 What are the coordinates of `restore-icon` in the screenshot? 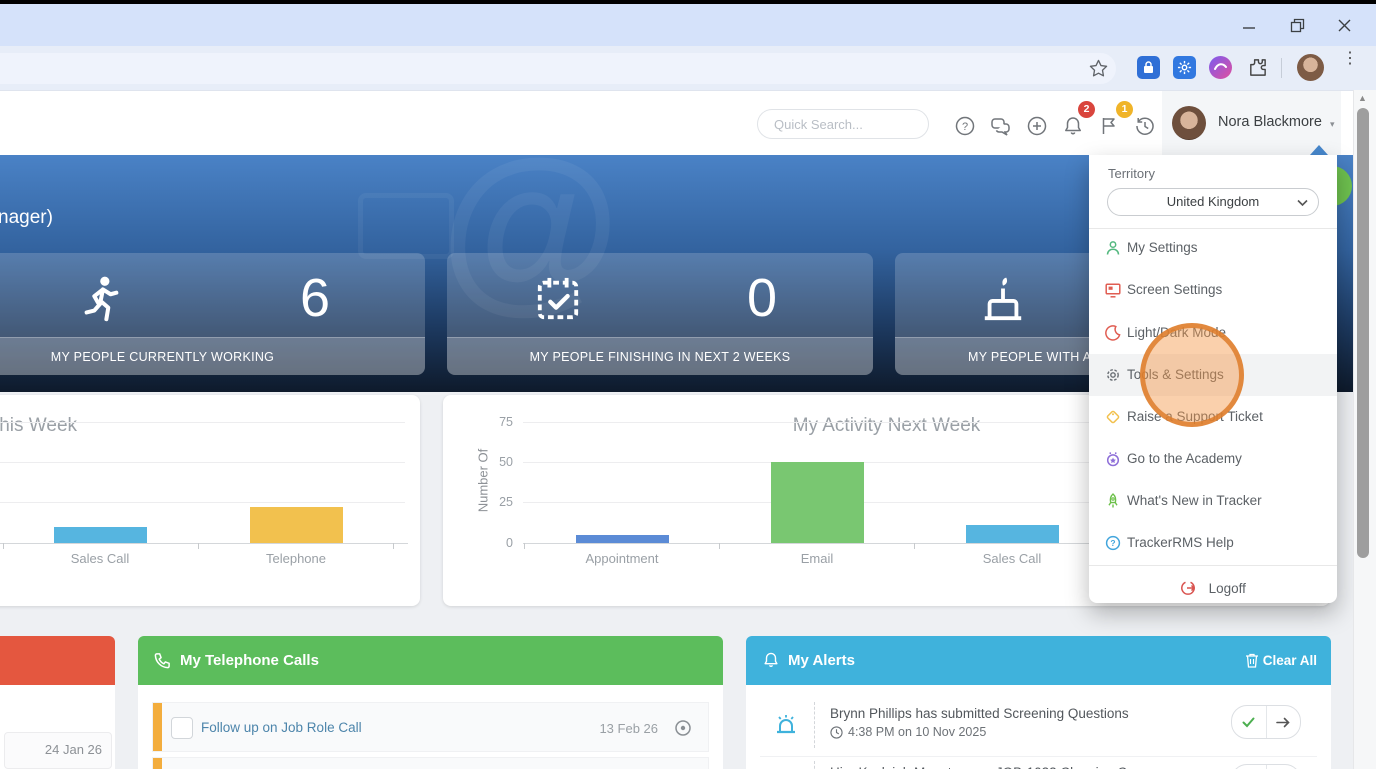 It's located at (1297, 25).